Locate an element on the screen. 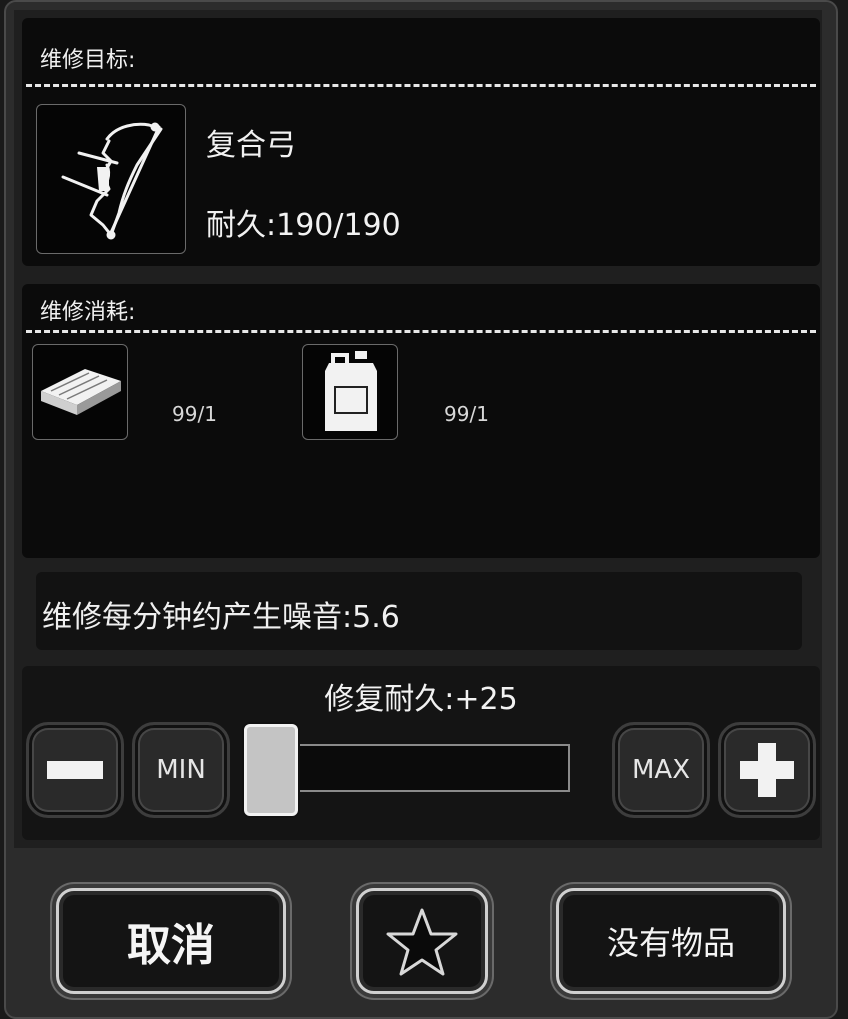 The height and width of the screenshot is (1019, 848). repair-target-title: 维修目标: is located at coordinates (88, 60).